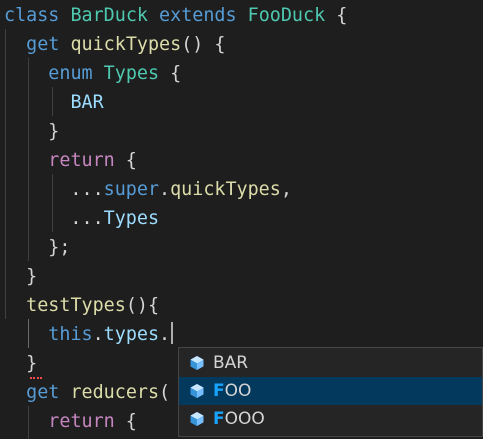 The height and width of the screenshot is (439, 483). I want to click on code-line: this.types., so click(89, 334).